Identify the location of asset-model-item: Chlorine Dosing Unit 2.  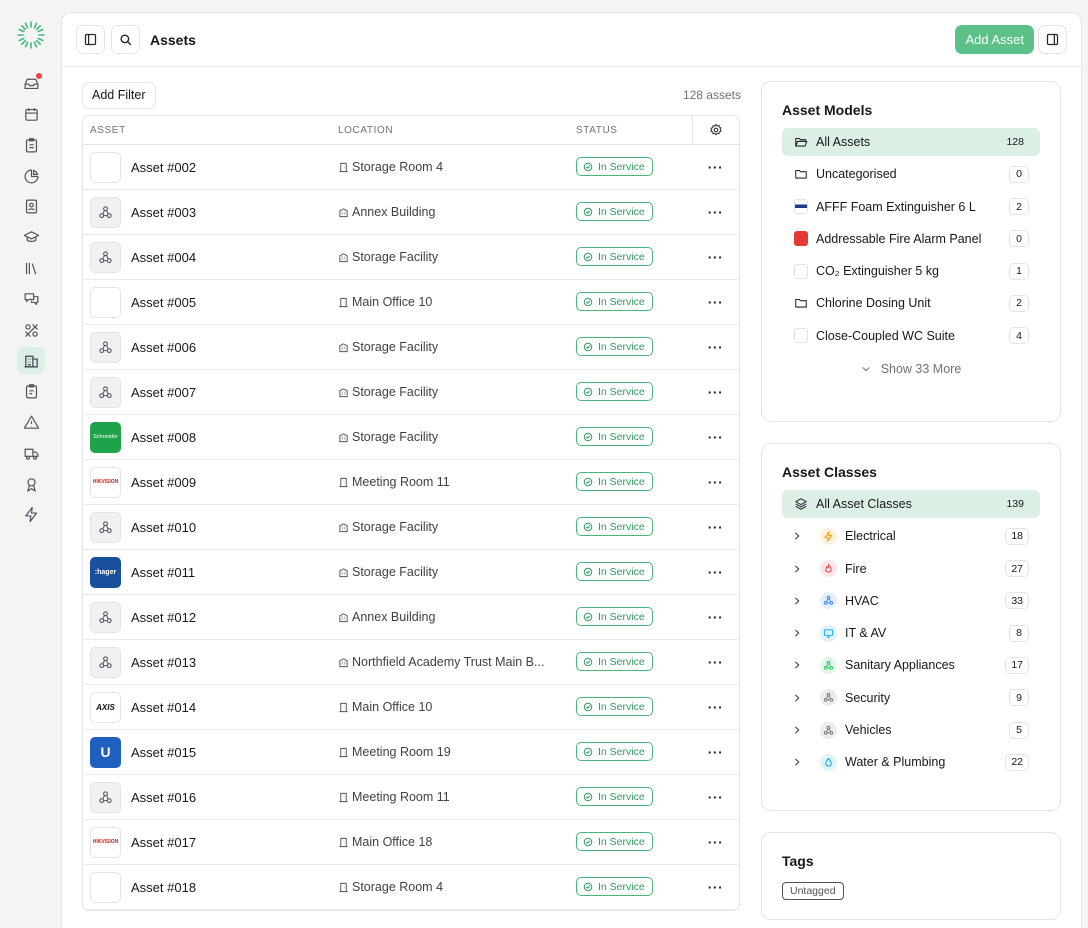
(911, 303).